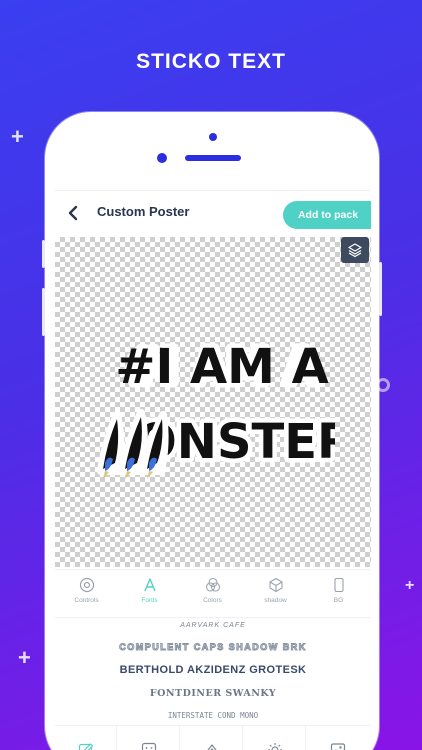  Describe the element at coordinates (213, 158) in the screenshot. I see `earpiece-speaker` at that location.